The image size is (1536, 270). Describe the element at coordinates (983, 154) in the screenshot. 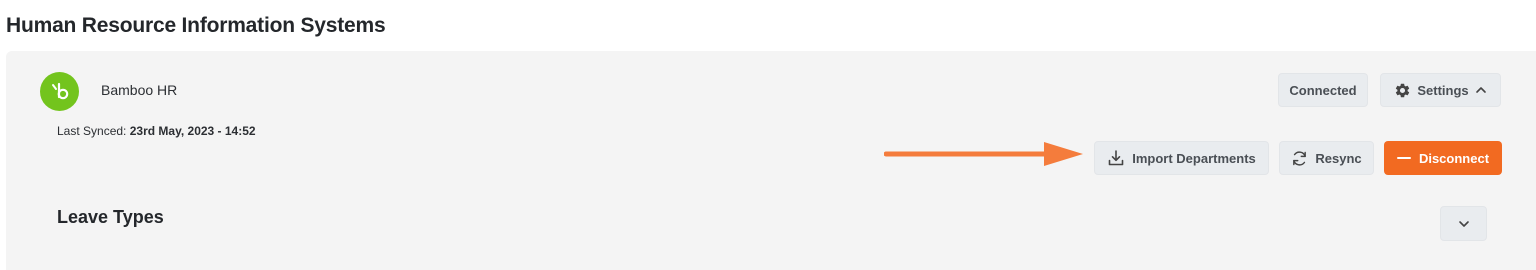

I see `annotation-arrow-icon` at that location.